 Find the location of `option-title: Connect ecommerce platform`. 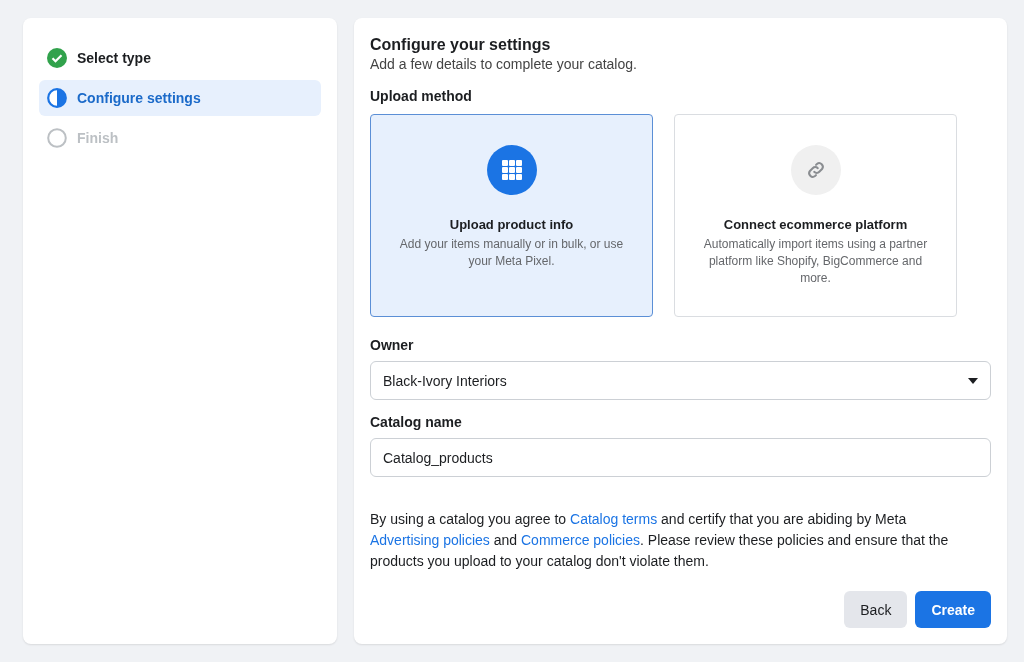

option-title: Connect ecommerce platform is located at coordinates (815, 224).